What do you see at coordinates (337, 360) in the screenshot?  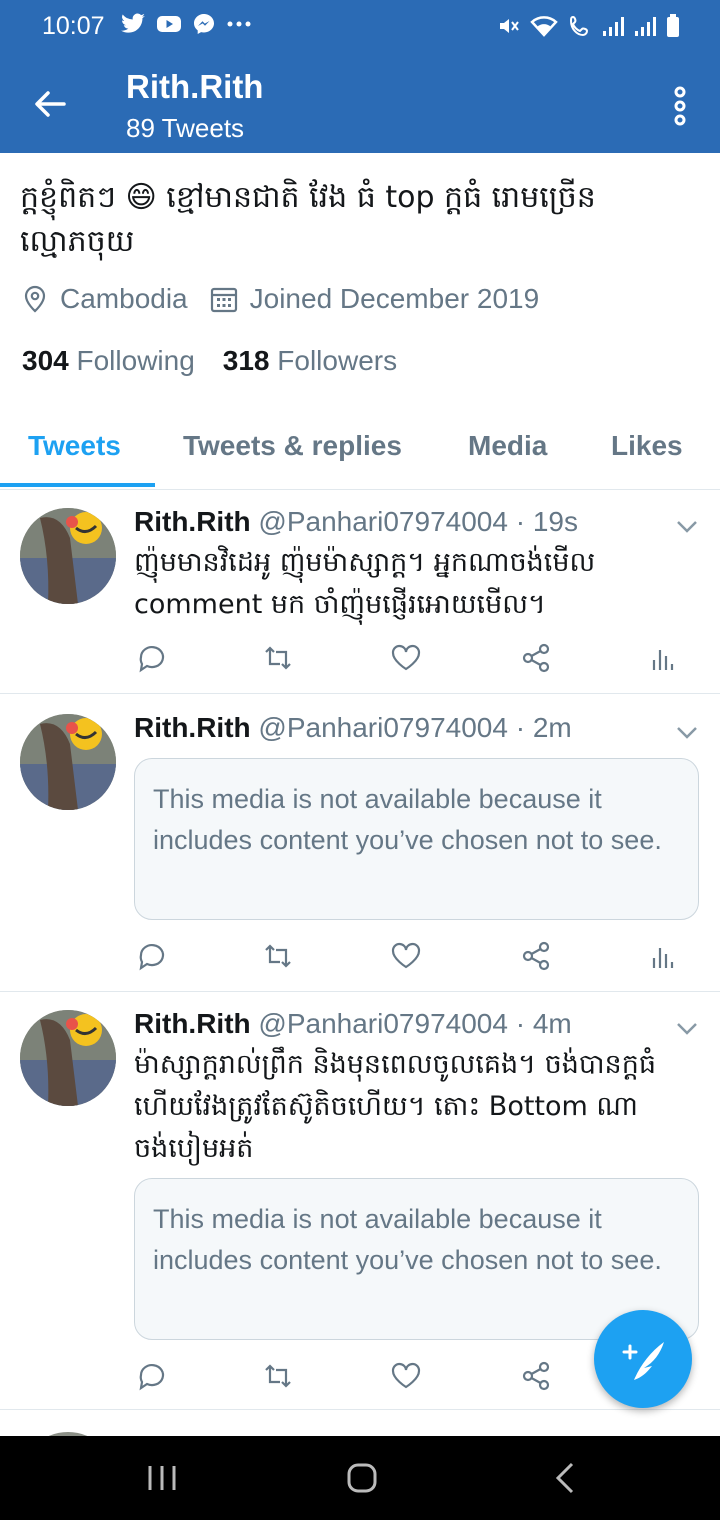 I see `followers-label: Followers` at bounding box center [337, 360].